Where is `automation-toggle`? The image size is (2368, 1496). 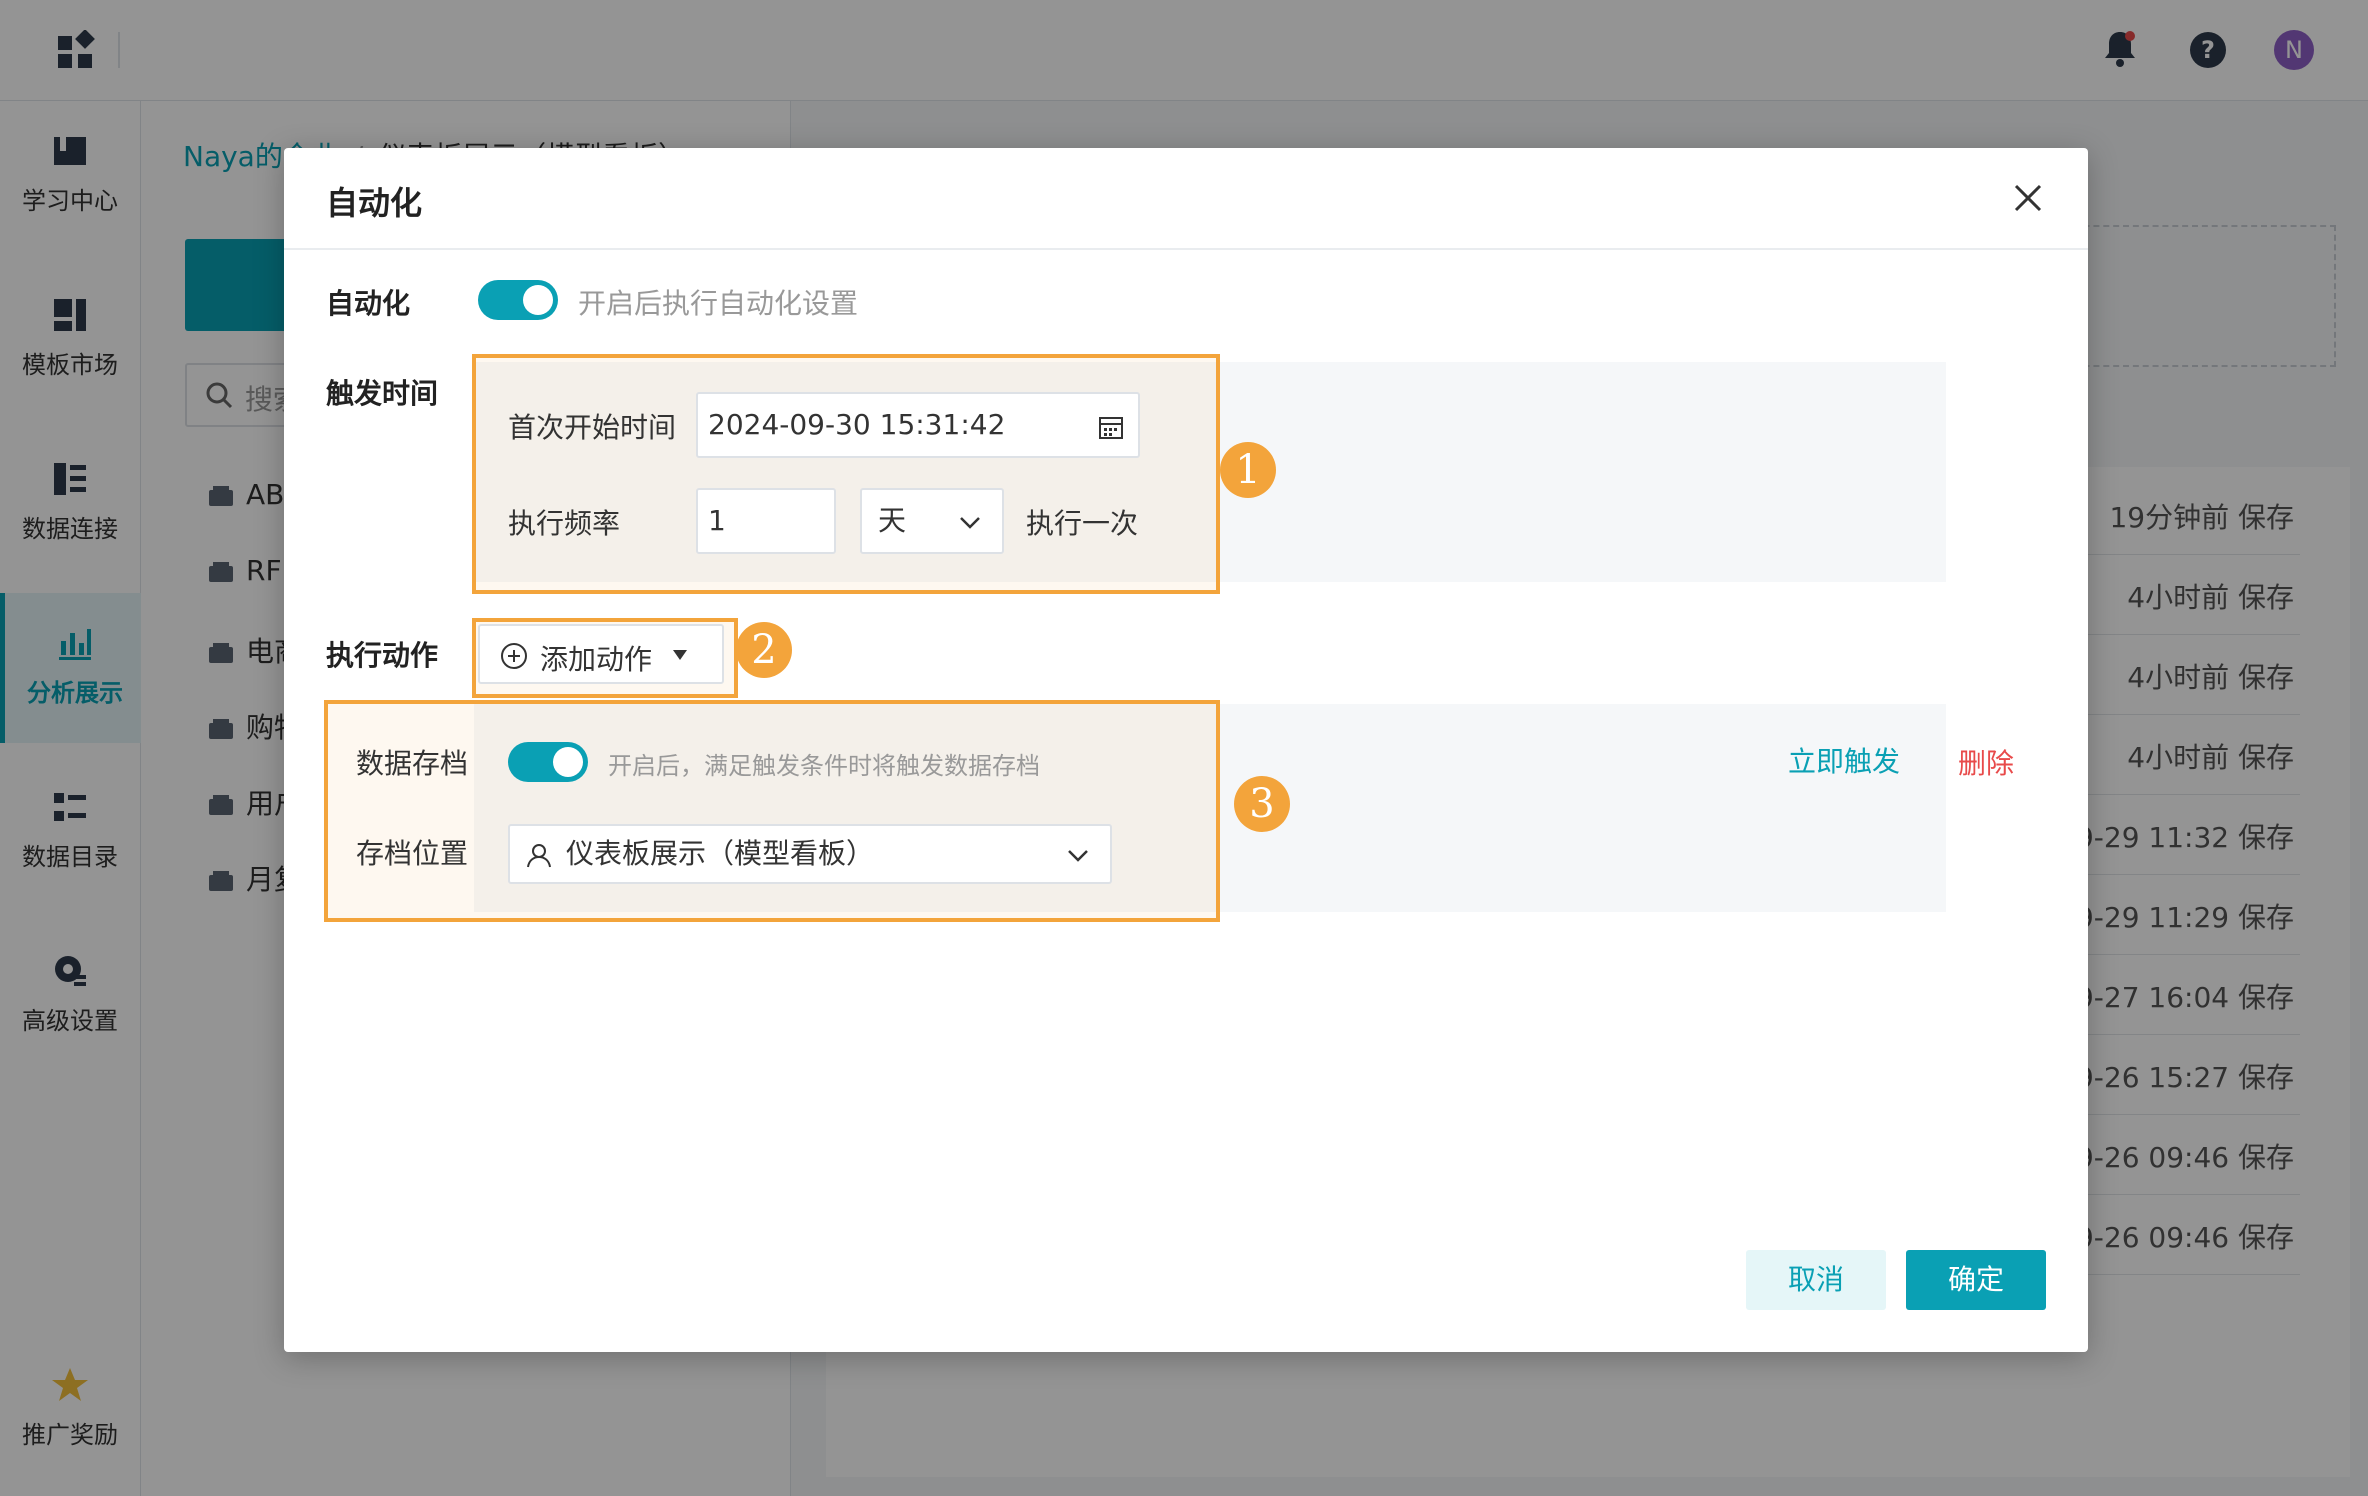 automation-toggle is located at coordinates (518, 300).